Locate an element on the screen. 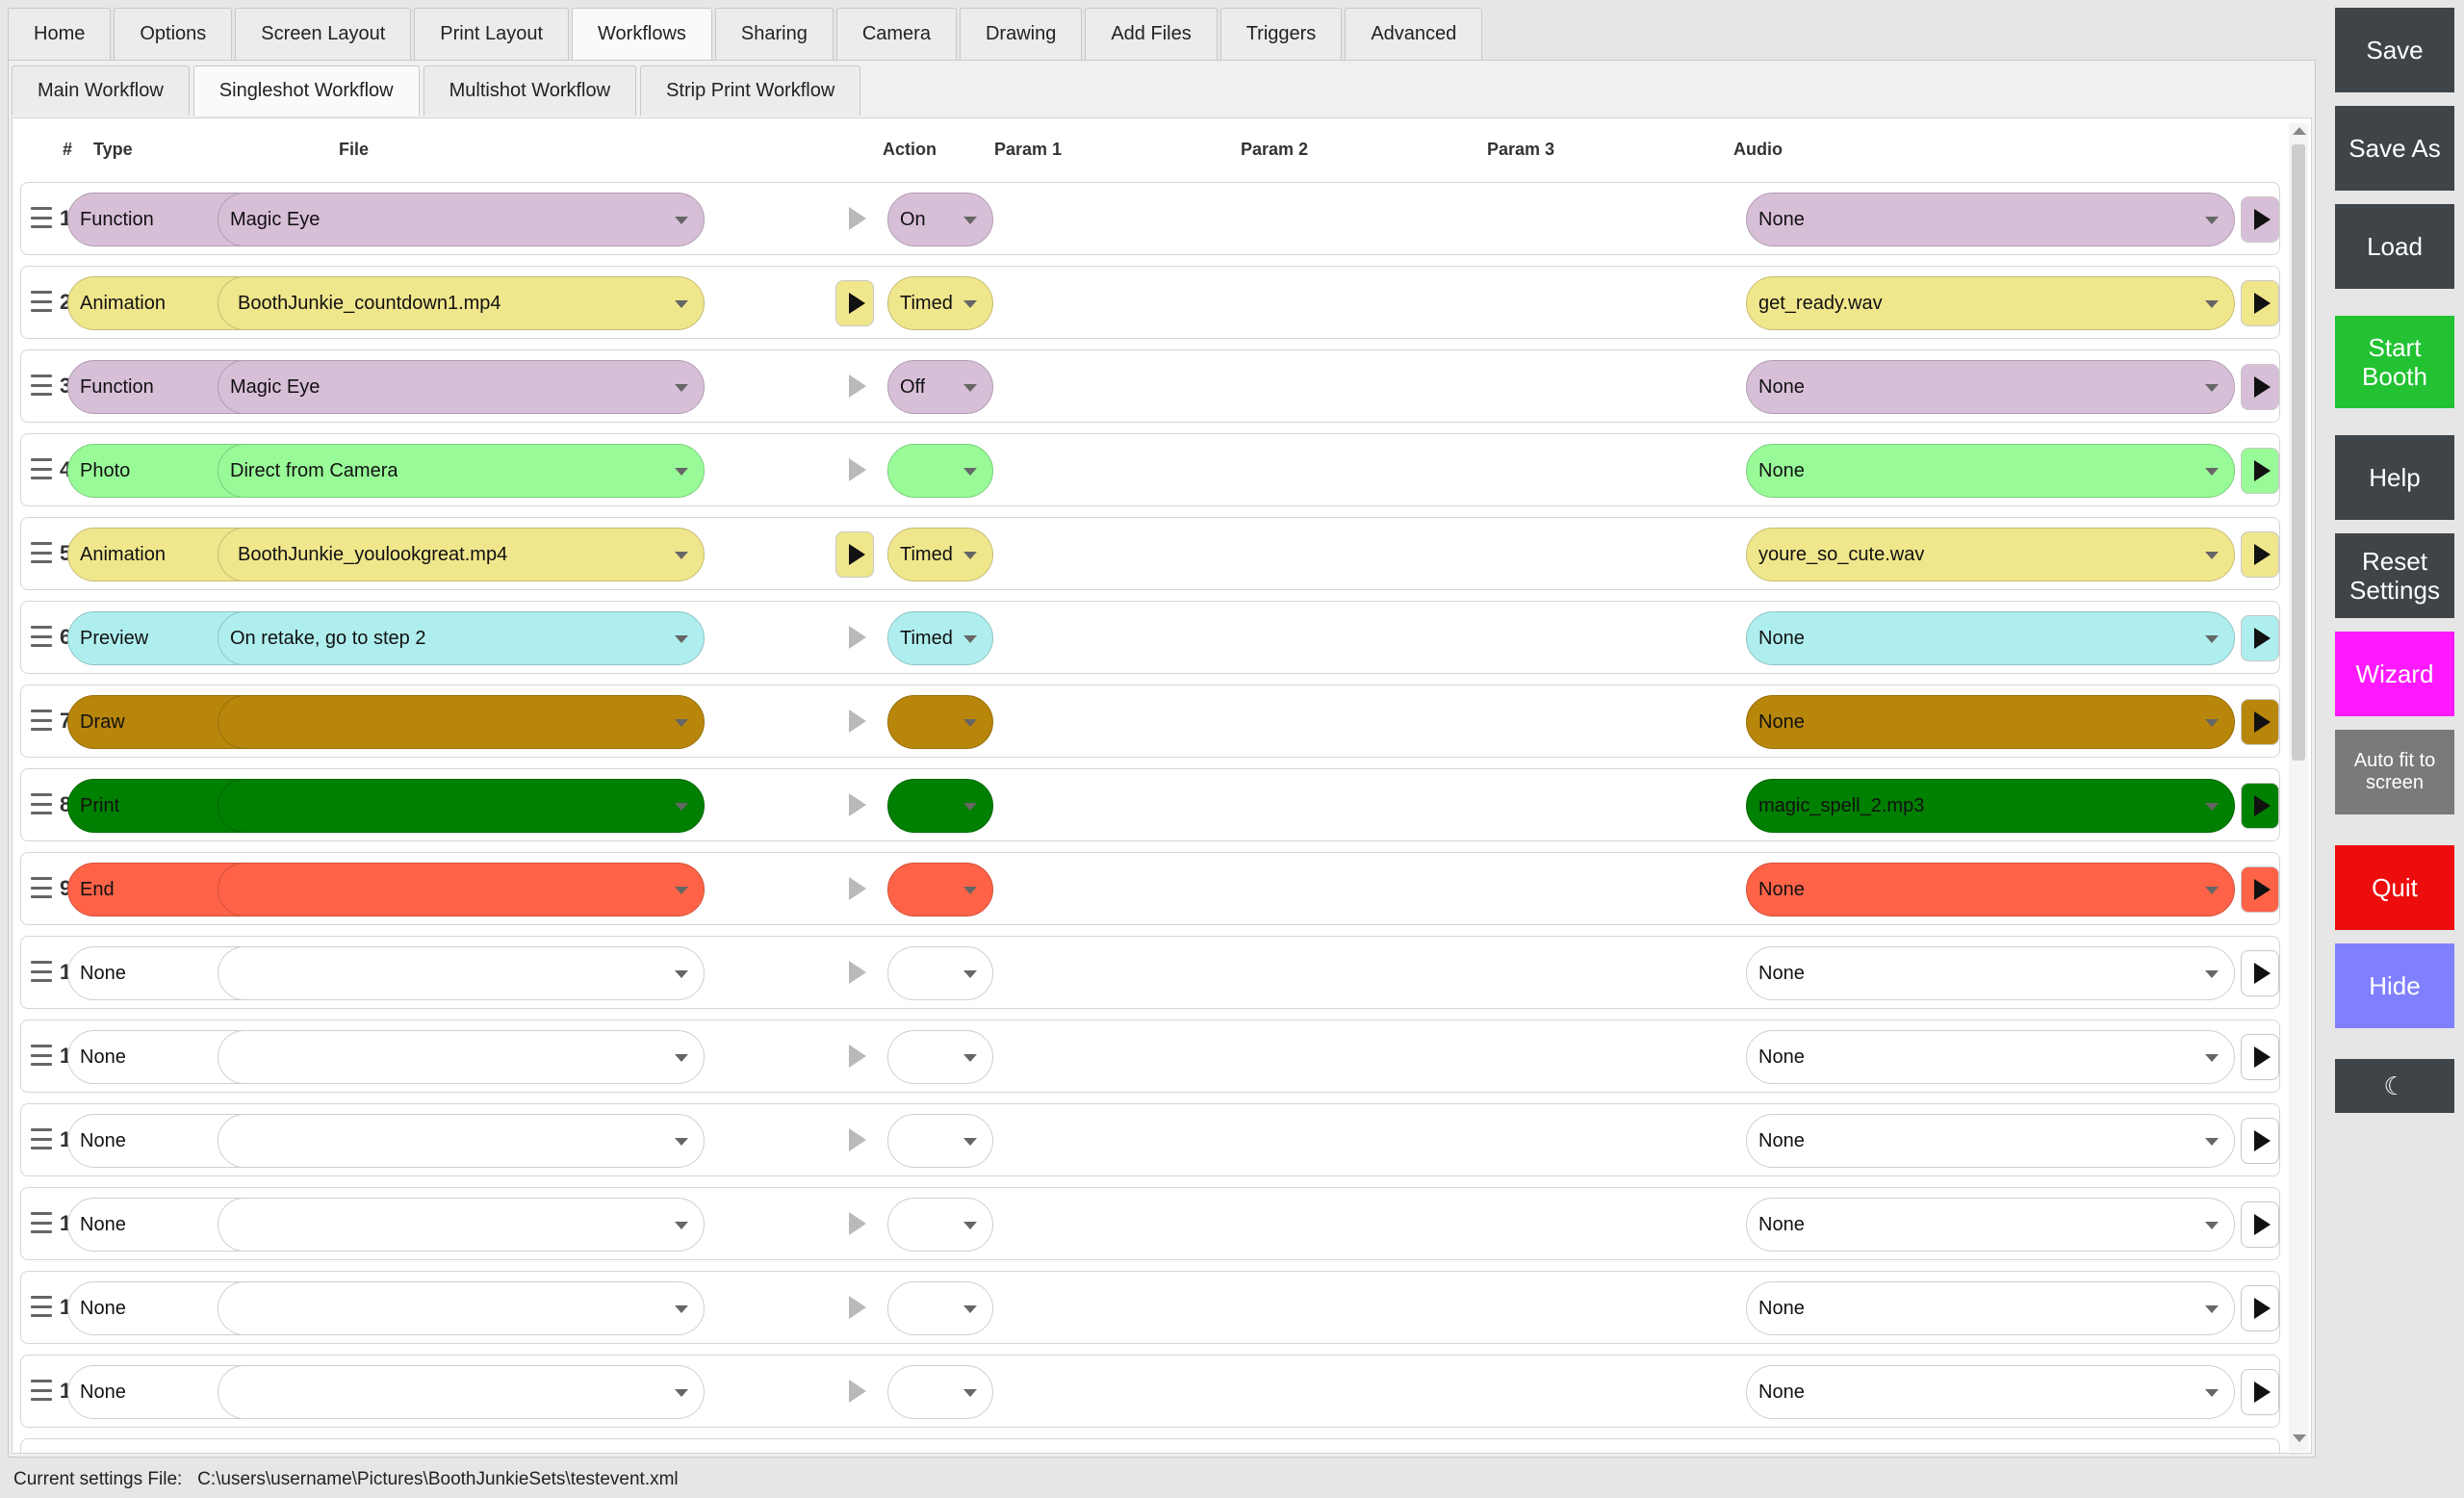  tab-print-layout: Print Layout is located at coordinates (492, 34).